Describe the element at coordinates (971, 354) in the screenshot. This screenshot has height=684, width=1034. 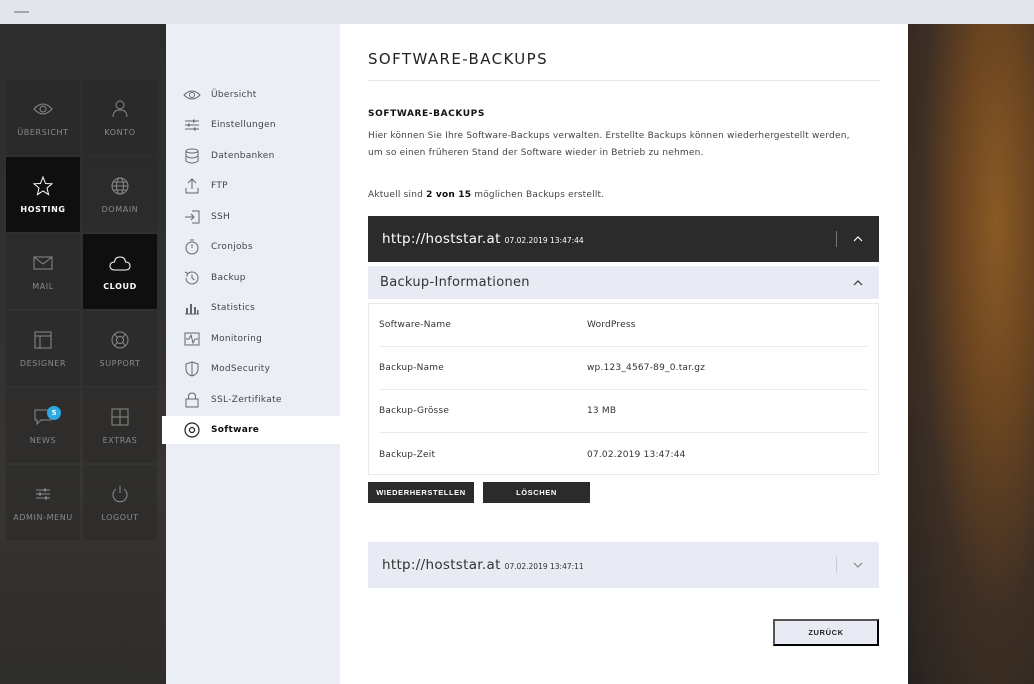
I see `background-image-right` at that location.